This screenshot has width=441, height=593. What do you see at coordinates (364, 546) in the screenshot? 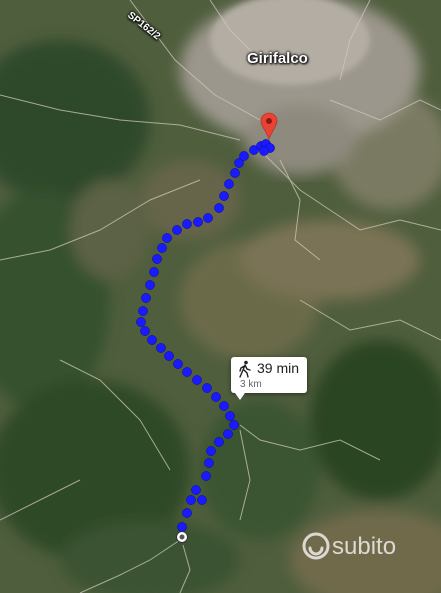
I see `watermark-text: subito` at bounding box center [364, 546].